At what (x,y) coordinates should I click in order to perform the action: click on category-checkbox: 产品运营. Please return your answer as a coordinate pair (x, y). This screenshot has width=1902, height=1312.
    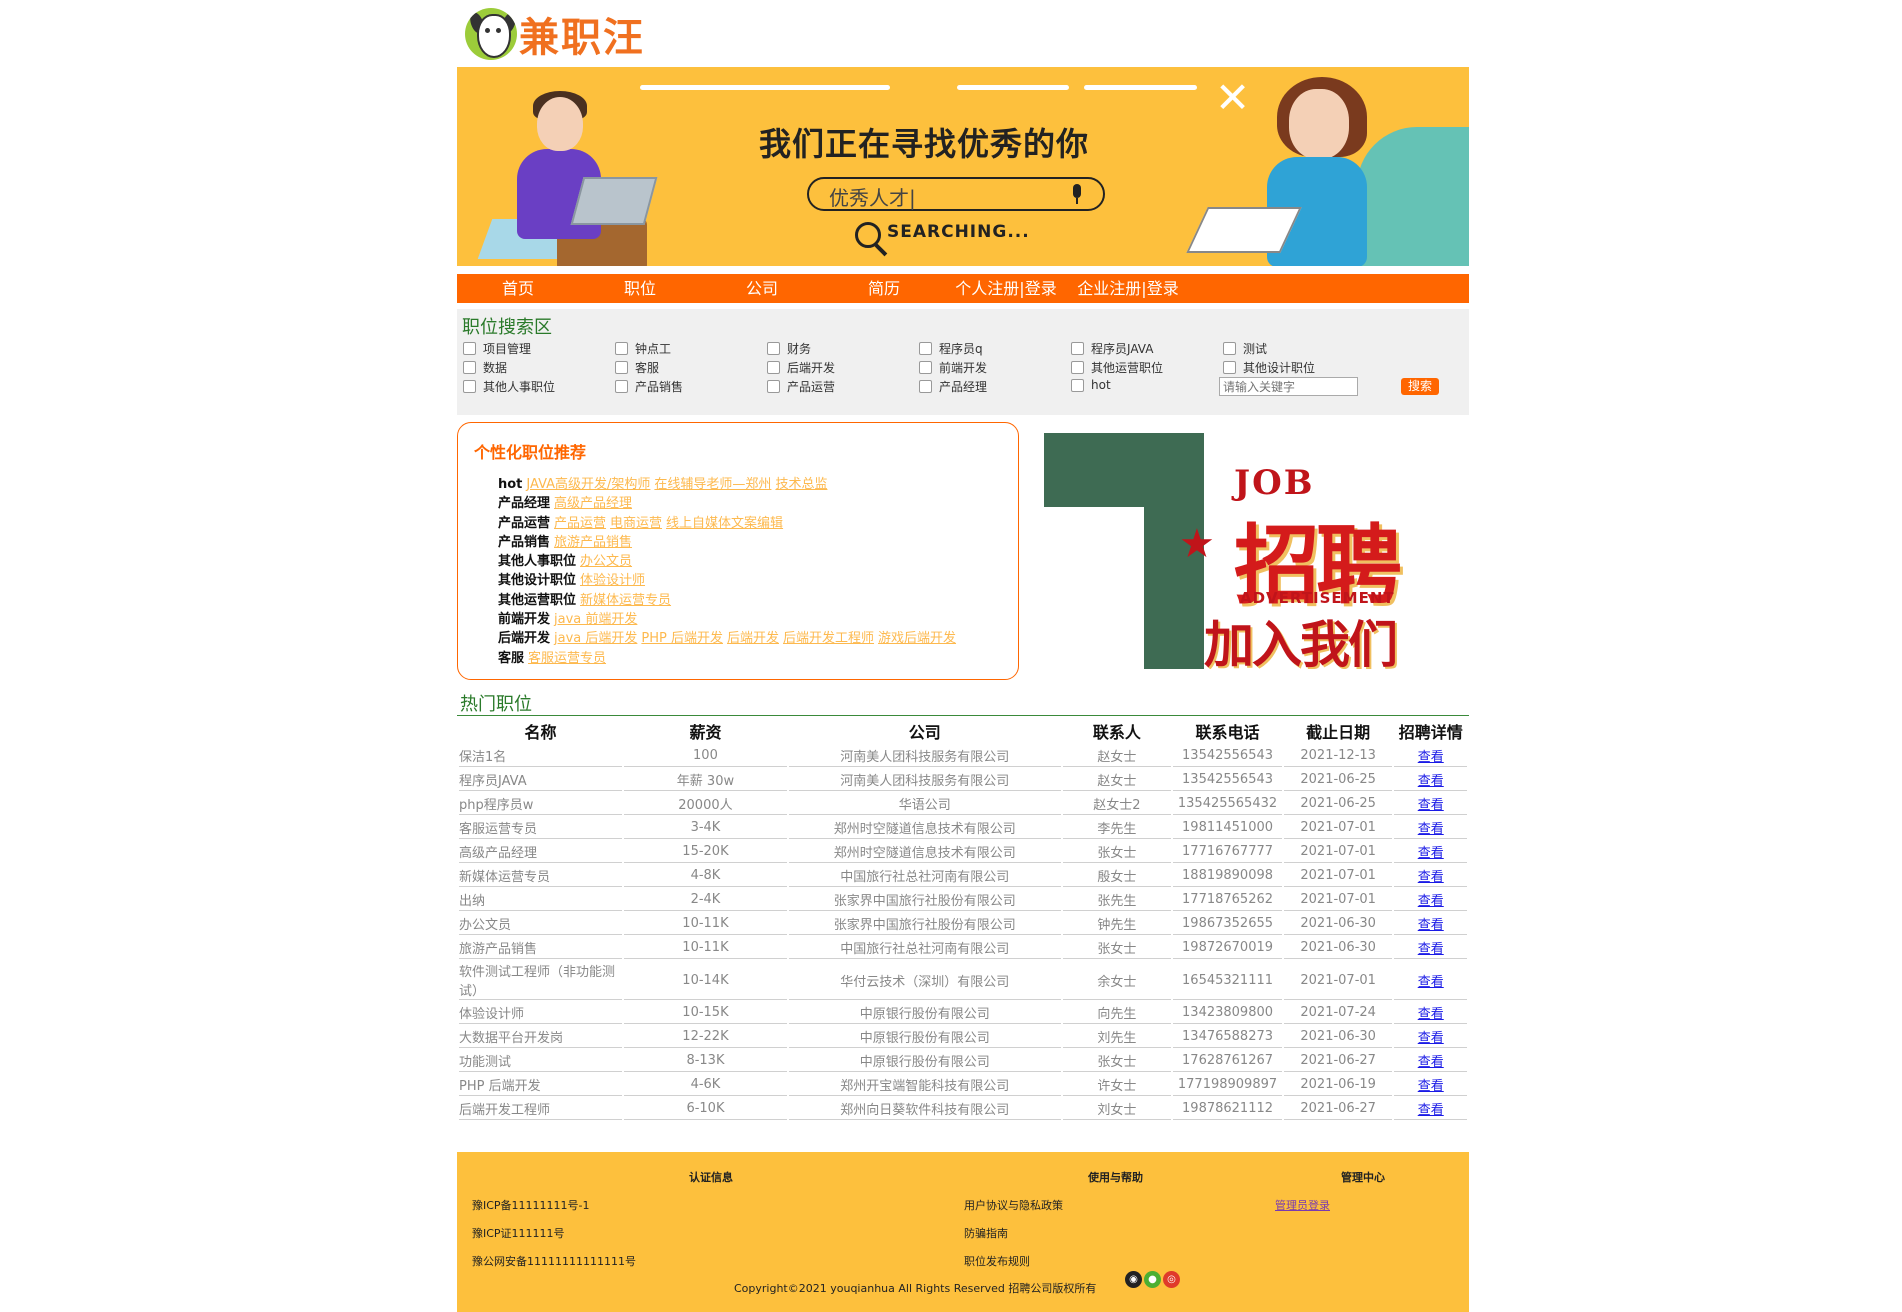
    Looking at the image, I should click on (801, 386).